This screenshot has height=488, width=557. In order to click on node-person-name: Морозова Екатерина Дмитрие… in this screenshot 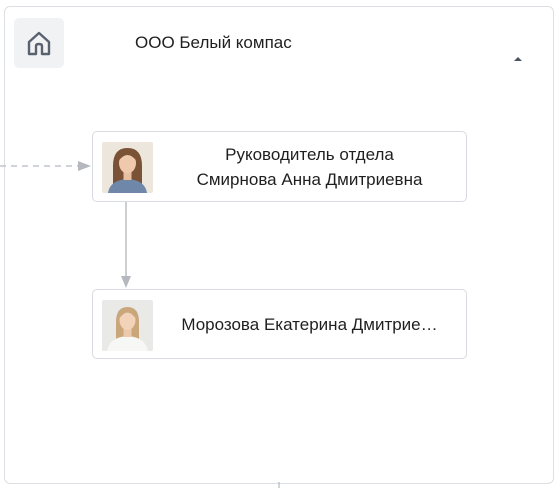, I will do `click(309, 324)`.